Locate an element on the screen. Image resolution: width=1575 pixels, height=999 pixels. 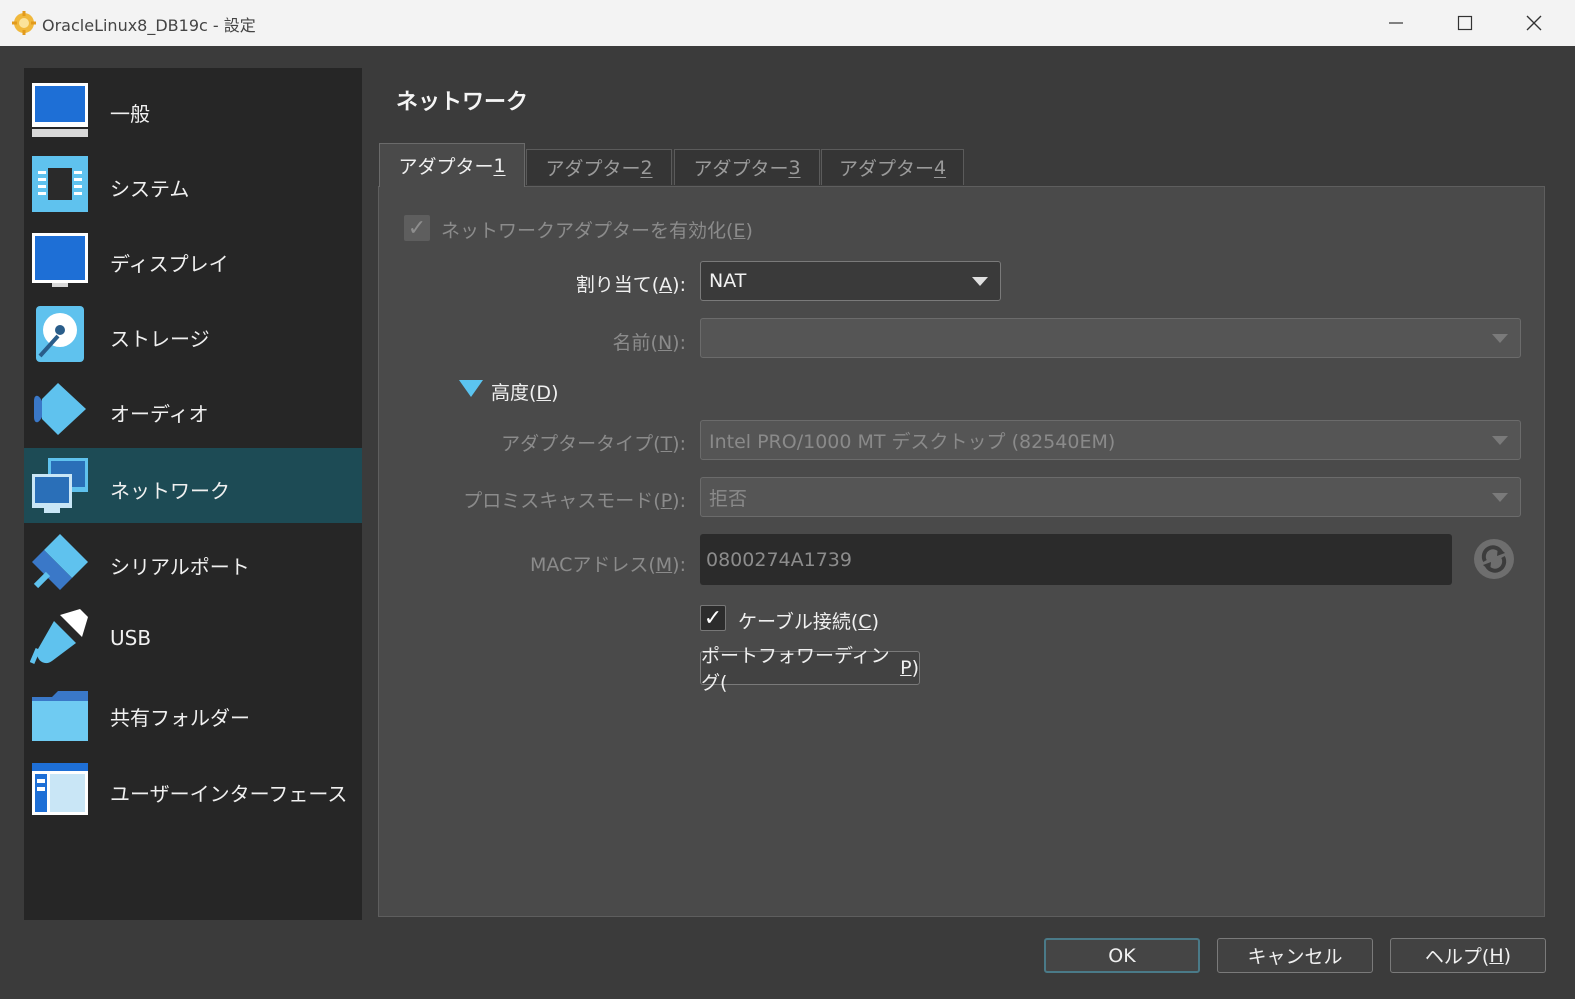
ok-button: OK is located at coordinates (1122, 955).